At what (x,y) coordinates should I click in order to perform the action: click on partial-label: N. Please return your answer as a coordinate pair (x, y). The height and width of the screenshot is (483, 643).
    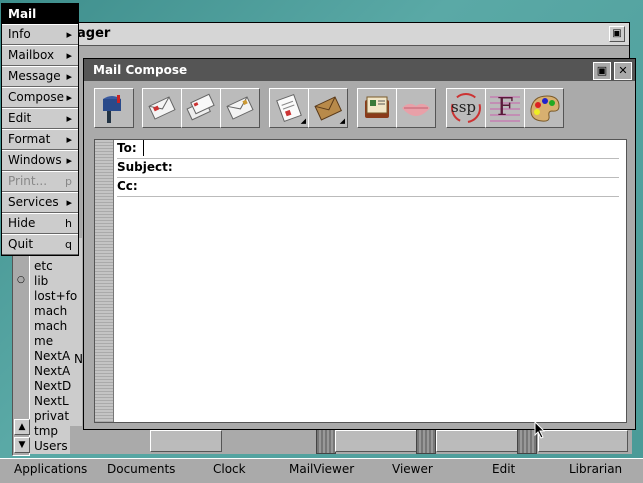
    Looking at the image, I should click on (78, 359).